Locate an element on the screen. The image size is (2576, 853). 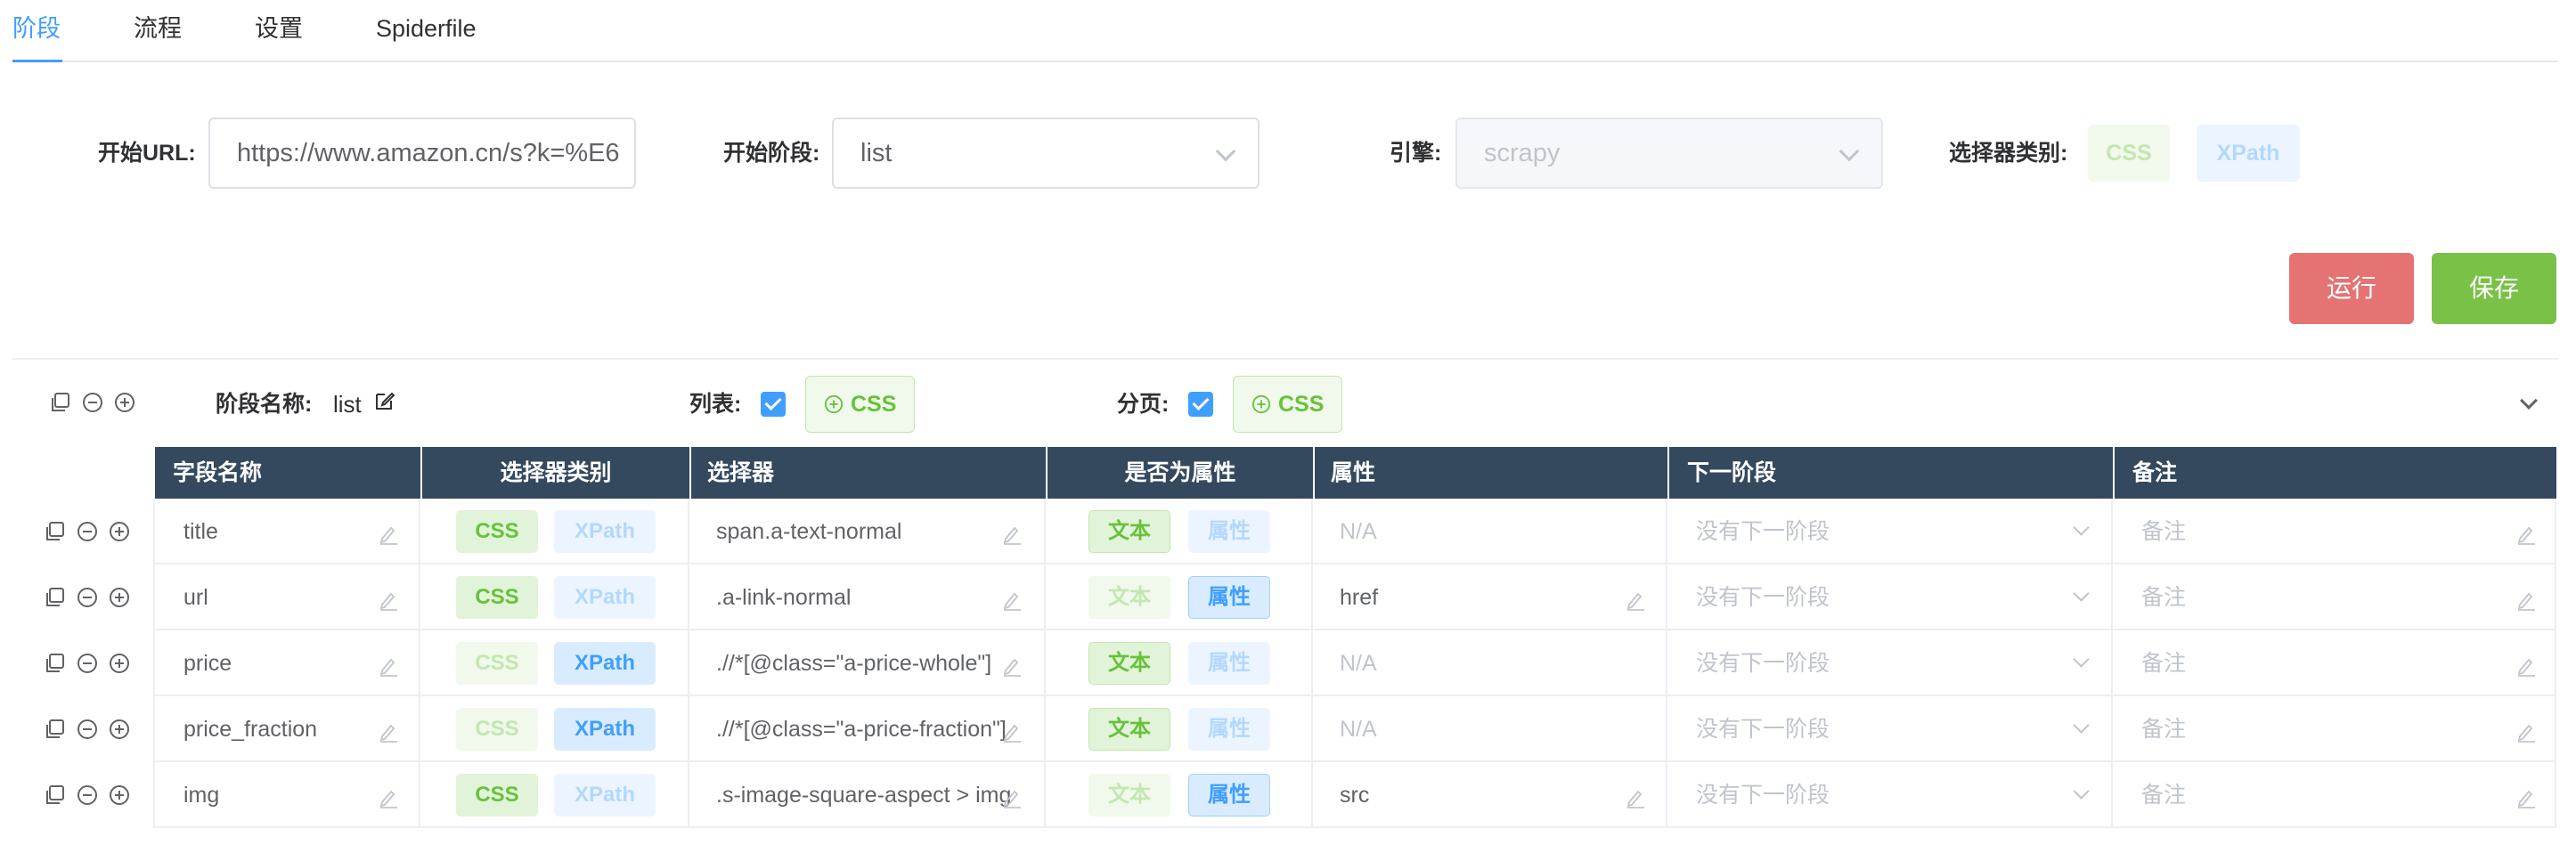
selector-type-css-button: CSS is located at coordinates (2129, 153).